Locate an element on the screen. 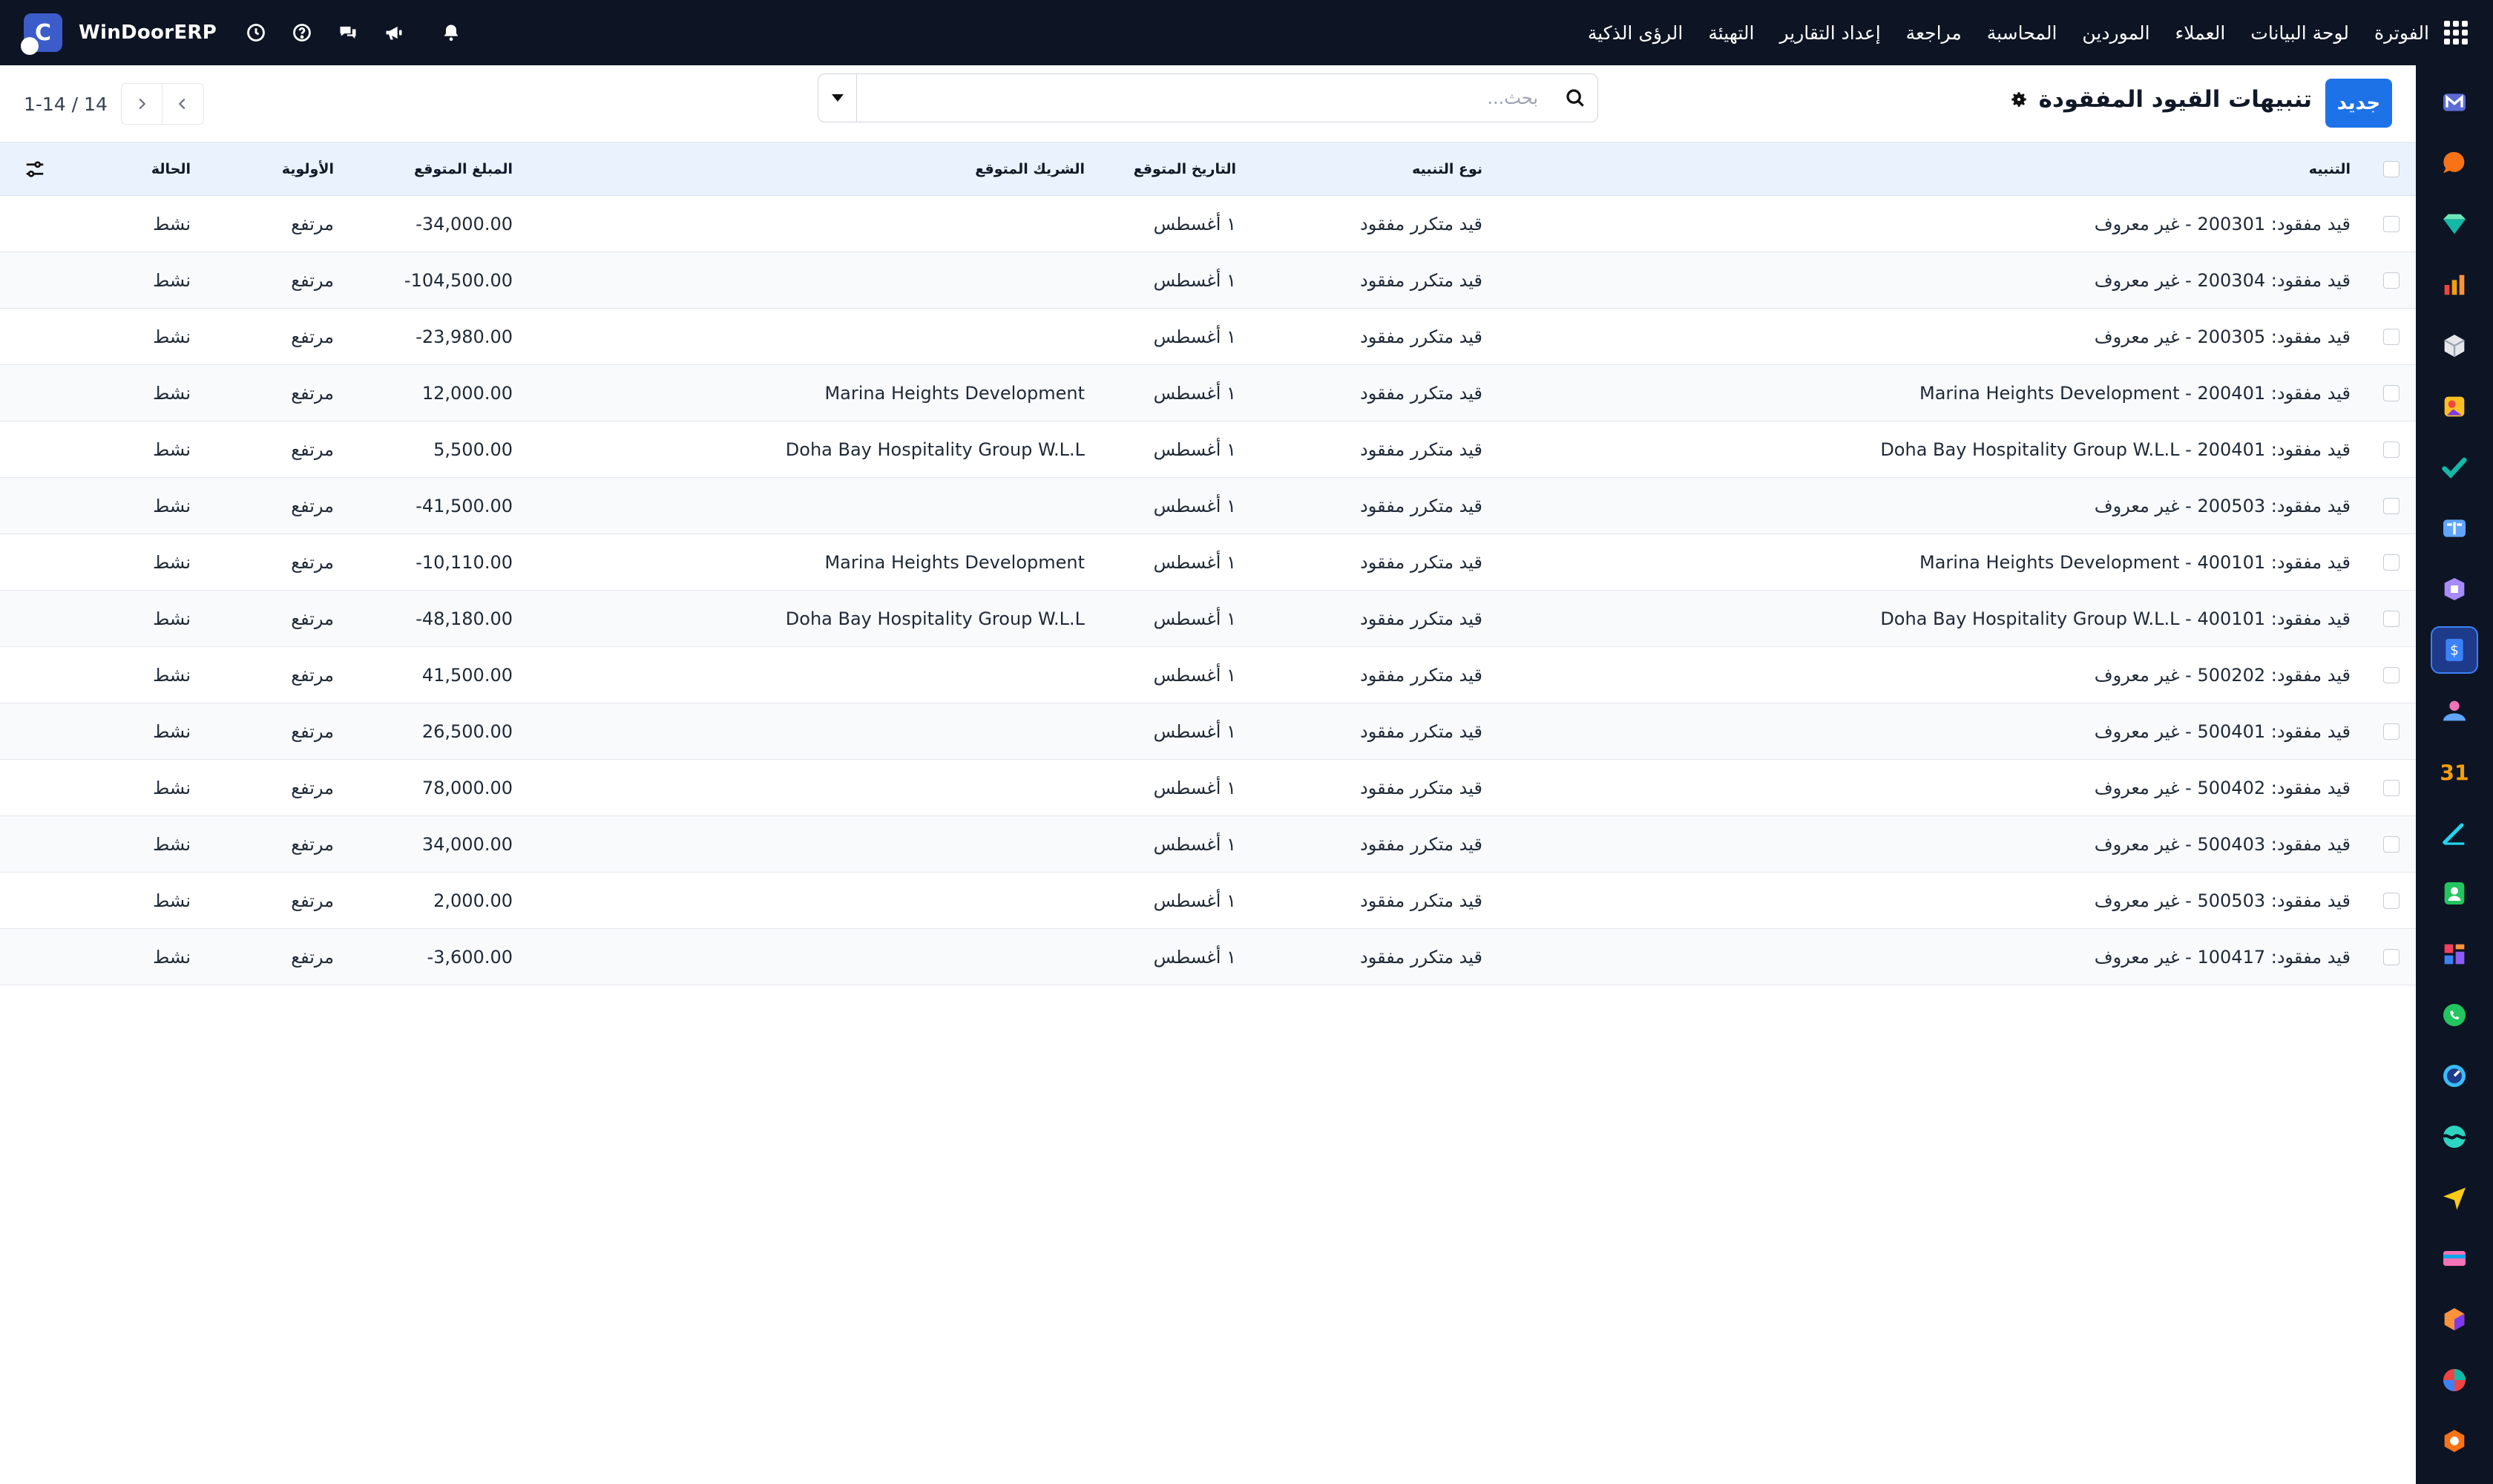 This screenshot has height=1484, width=2493. col-alert-type: نوع التنبيه is located at coordinates (1447, 168).